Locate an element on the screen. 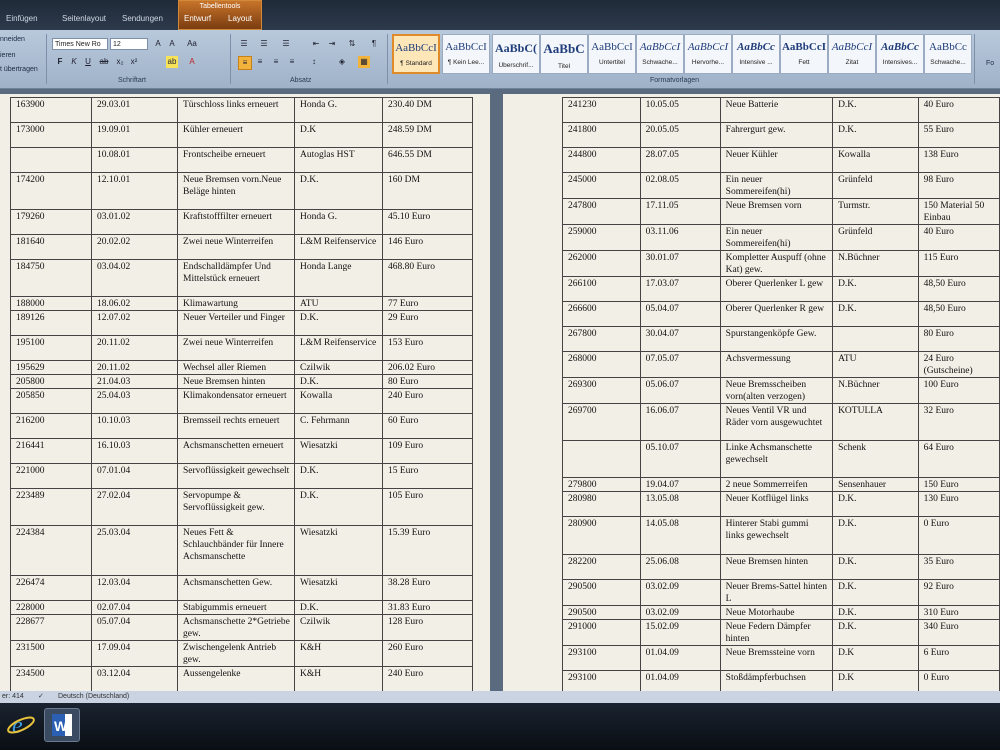  cost-cell: 146 Euro is located at coordinates (427, 247).